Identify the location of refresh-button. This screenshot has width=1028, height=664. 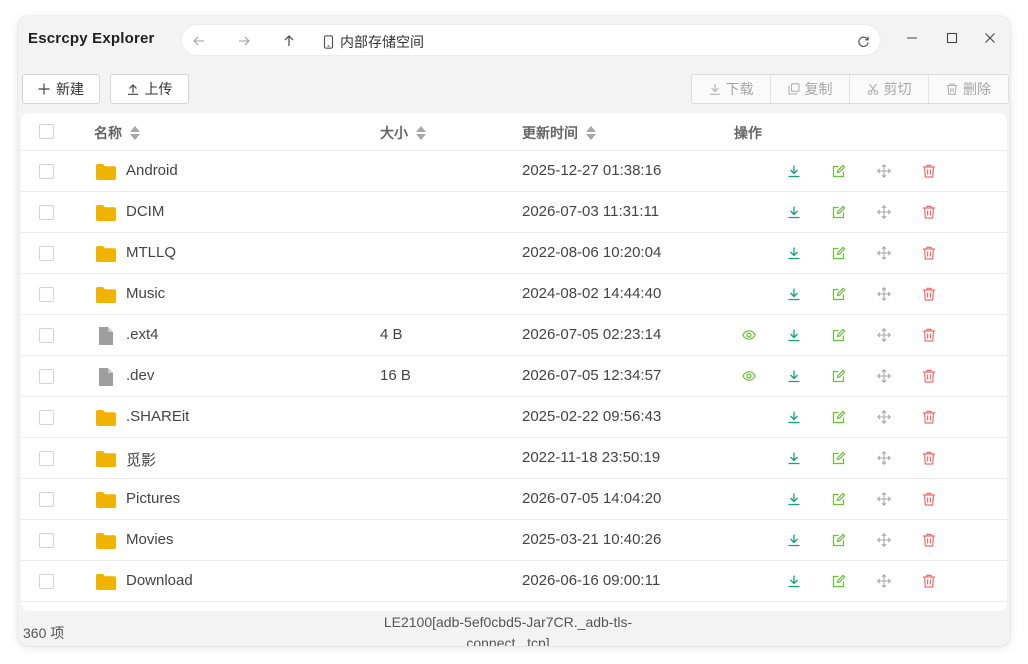
(863, 41).